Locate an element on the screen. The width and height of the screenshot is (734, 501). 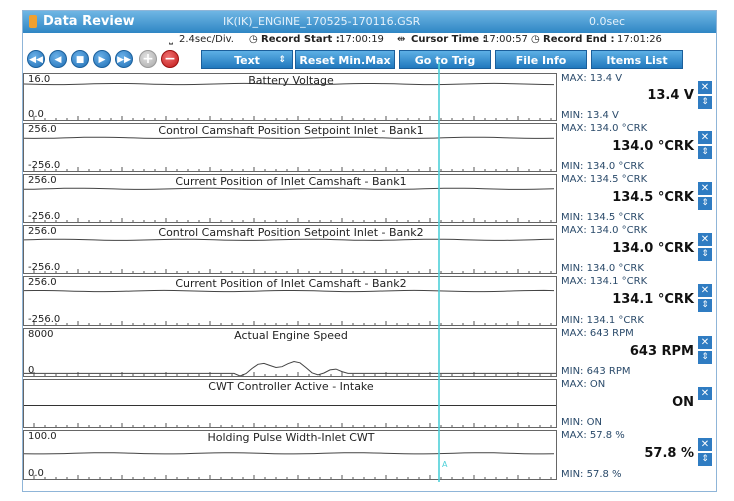
current-value: 57.8 % is located at coordinates (669, 453).